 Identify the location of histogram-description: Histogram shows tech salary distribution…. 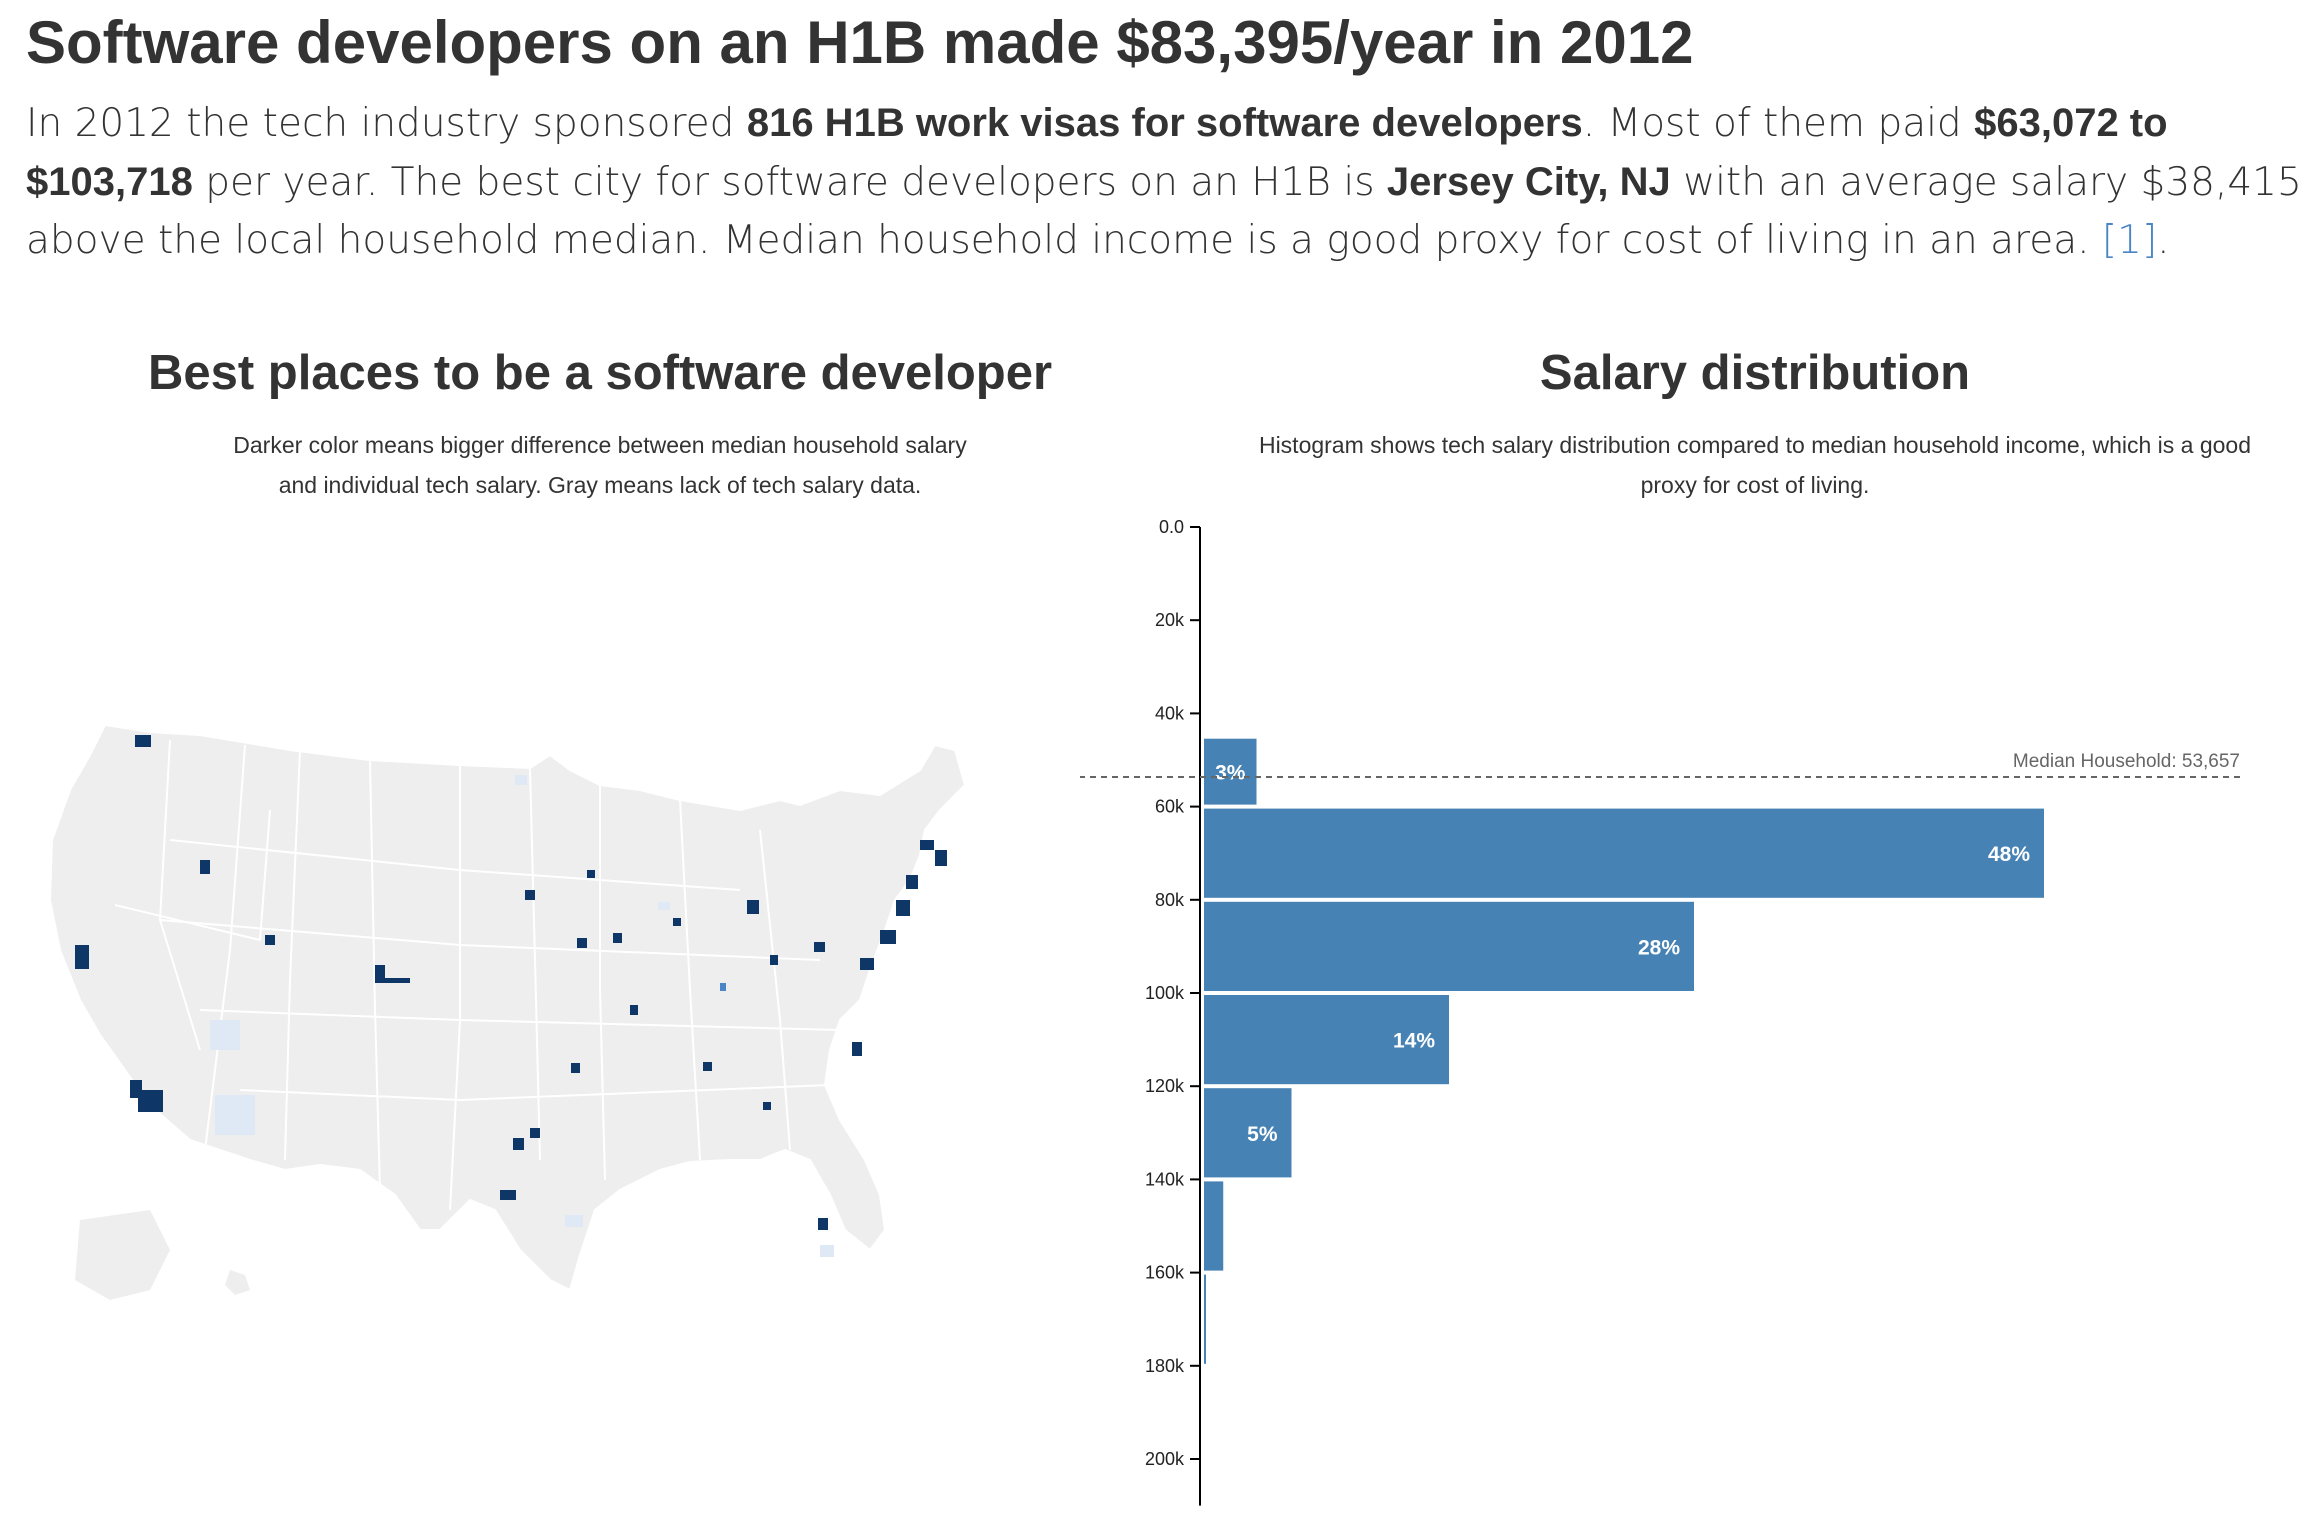
(1755, 465).